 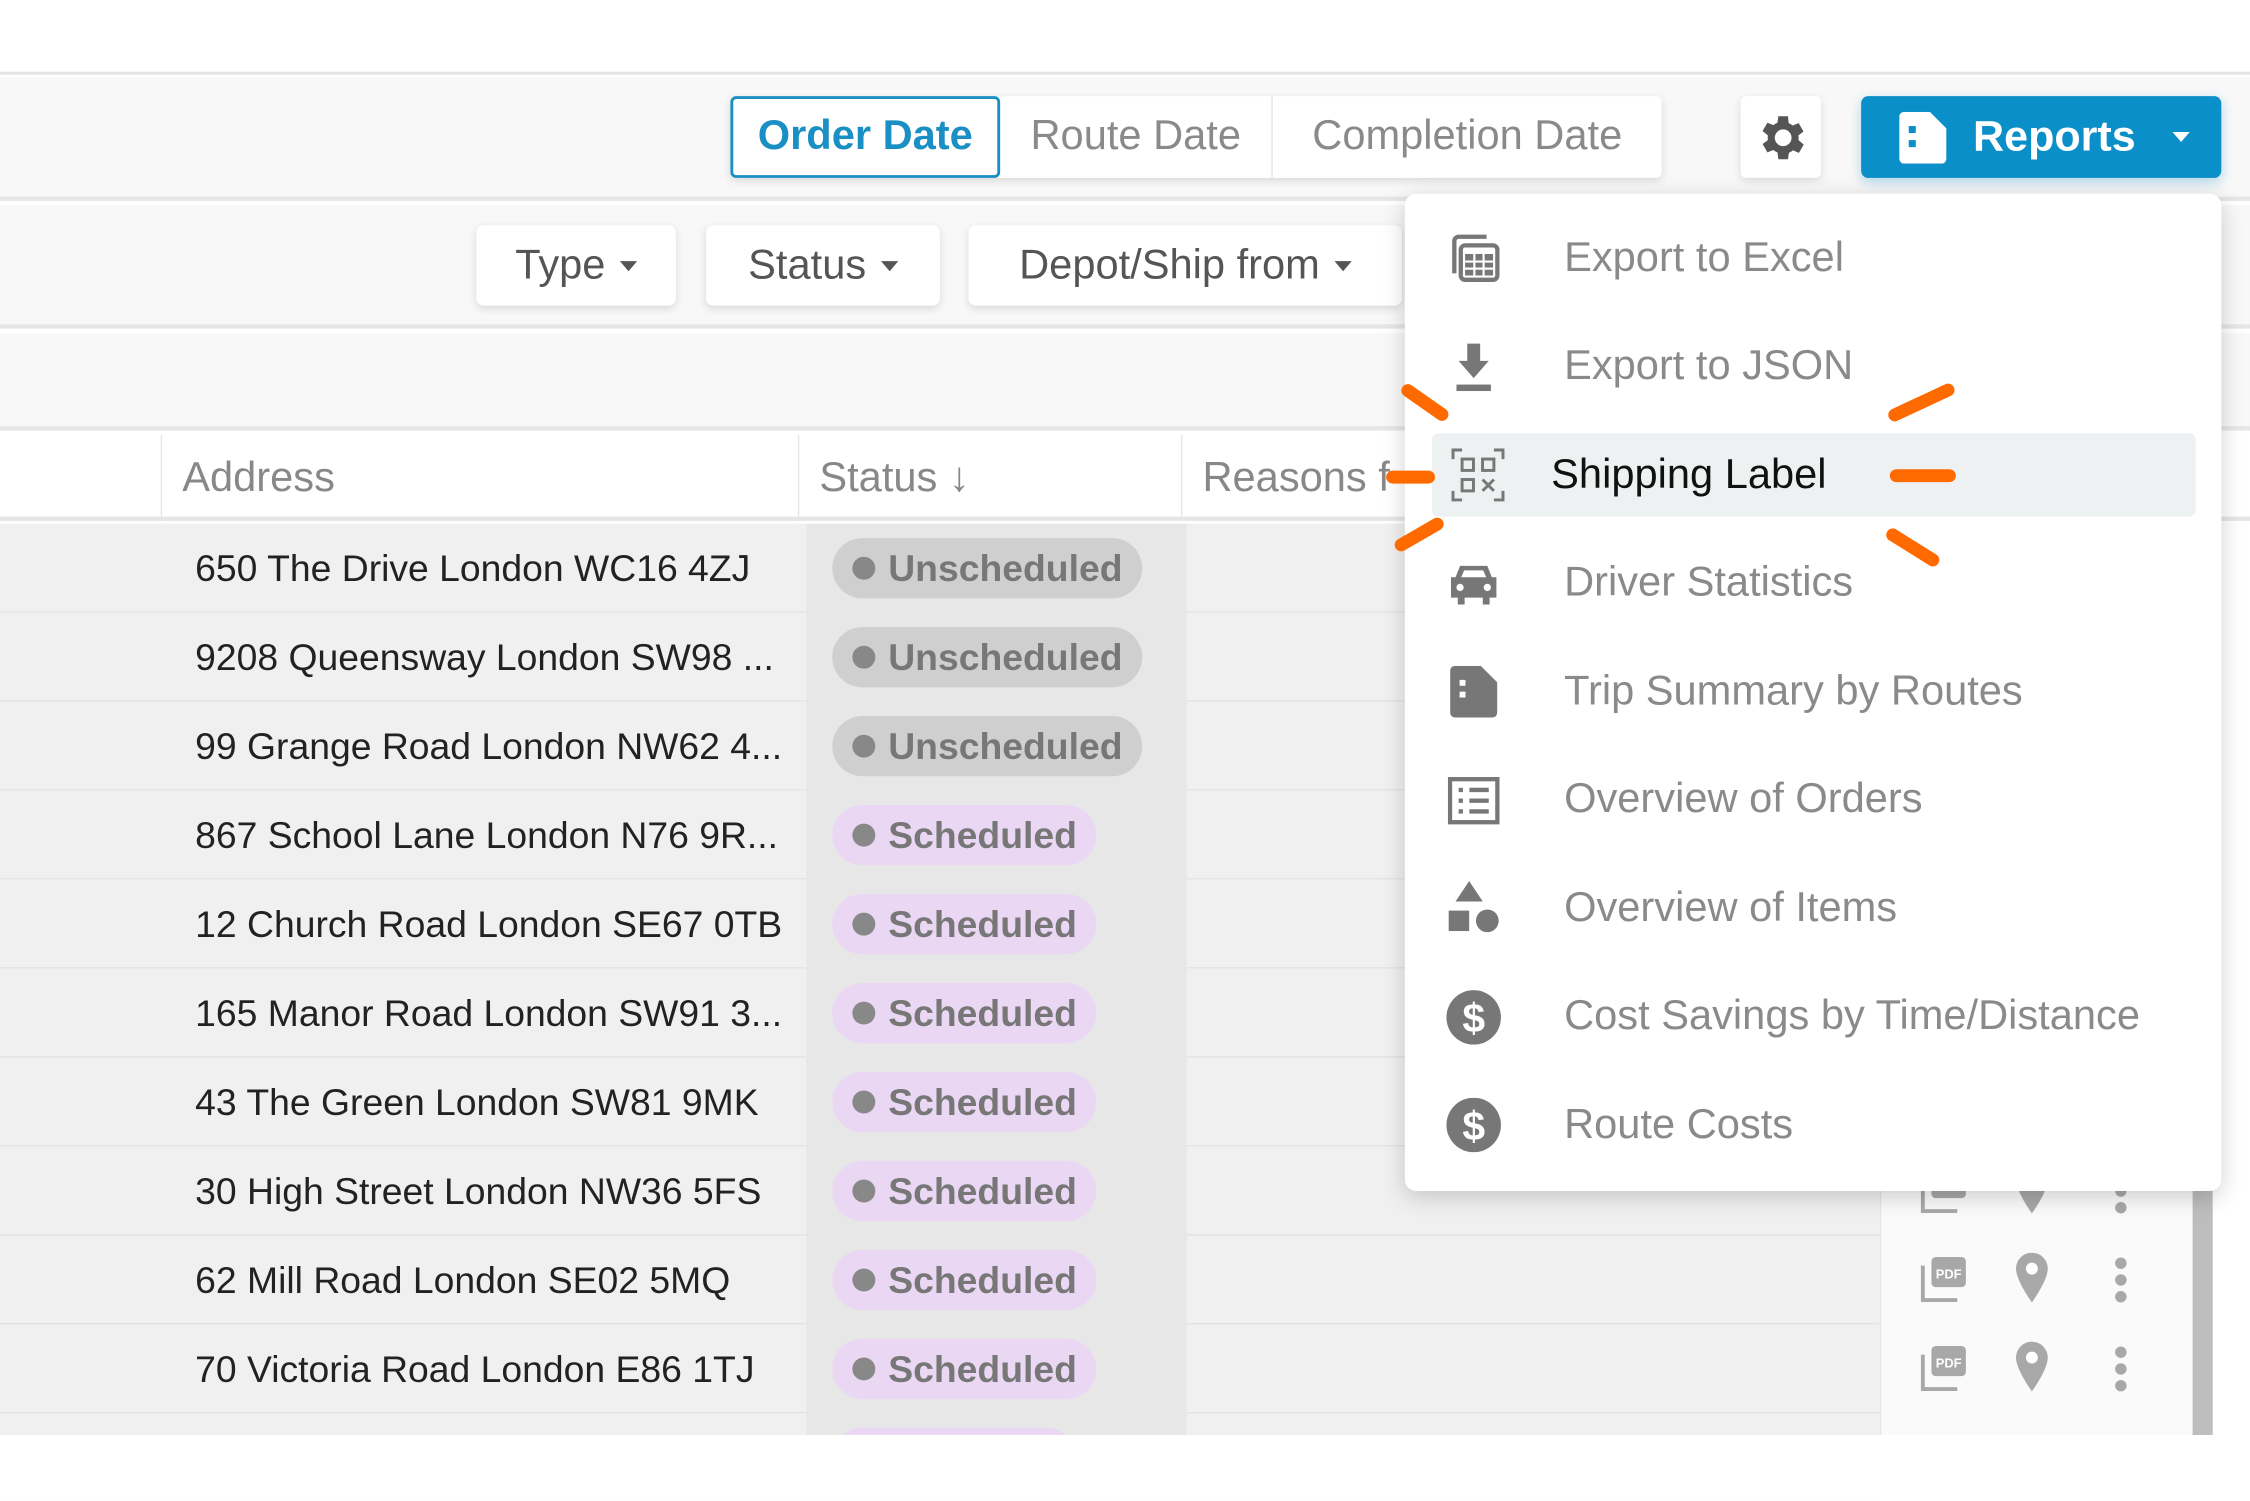 What do you see at coordinates (473, 567) in the screenshot?
I see `address-cell: 650 The Drive London WC16 4ZJ` at bounding box center [473, 567].